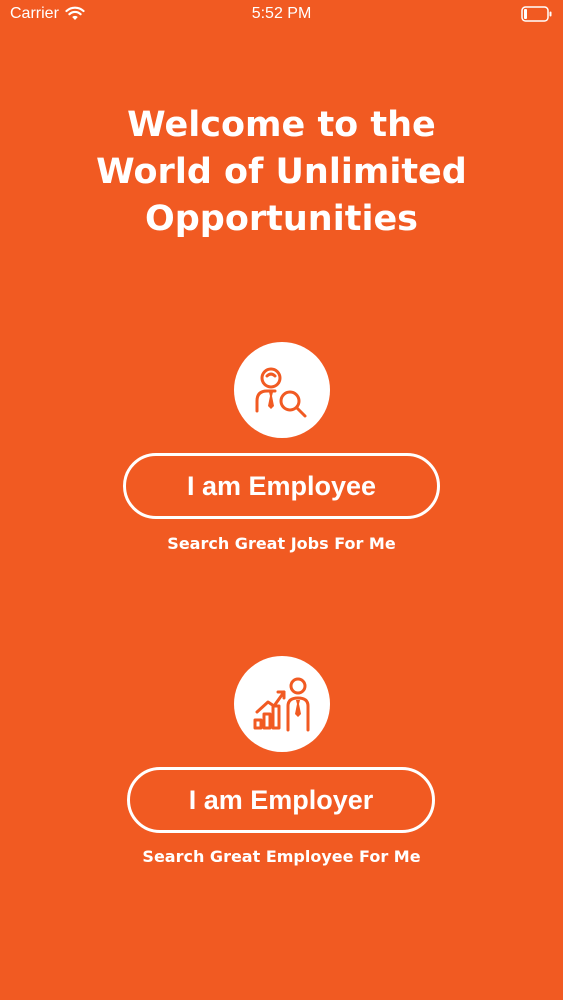  I want to click on status-bar: Carrier 5:52 PM, so click(281, 15).